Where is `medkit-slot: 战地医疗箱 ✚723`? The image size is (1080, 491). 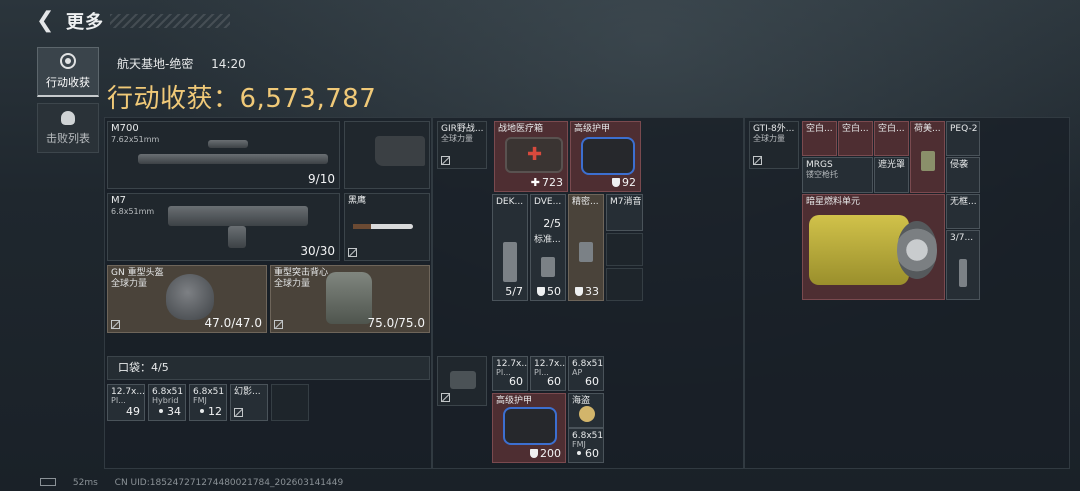 medkit-slot: 战地医疗箱 ✚723 is located at coordinates (531, 156).